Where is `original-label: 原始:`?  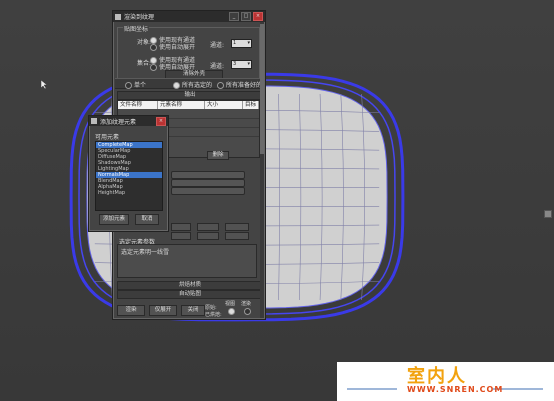 original-label: 原始: is located at coordinates (211, 308).